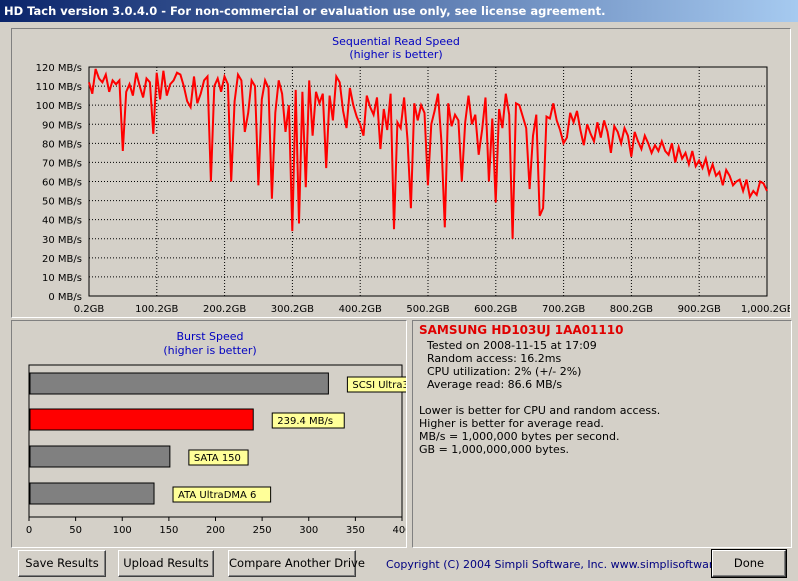 The width and height of the screenshot is (798, 581). Describe the element at coordinates (563, 309) in the screenshot. I see `read-x-tick-label: 700.2GB` at that location.